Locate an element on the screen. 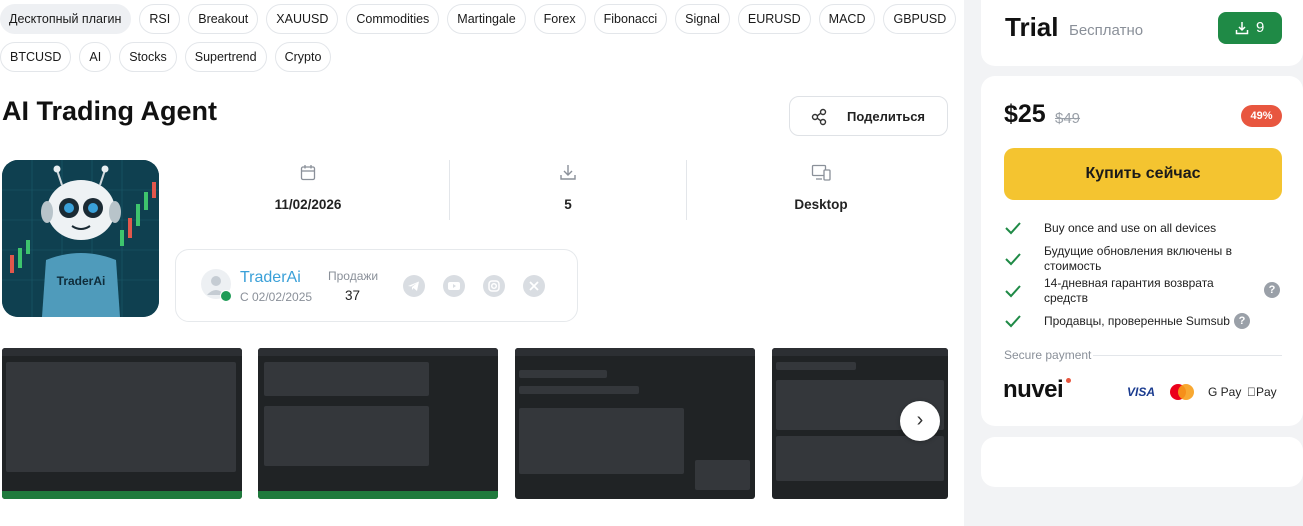  telegram-icon is located at coordinates (414, 286).